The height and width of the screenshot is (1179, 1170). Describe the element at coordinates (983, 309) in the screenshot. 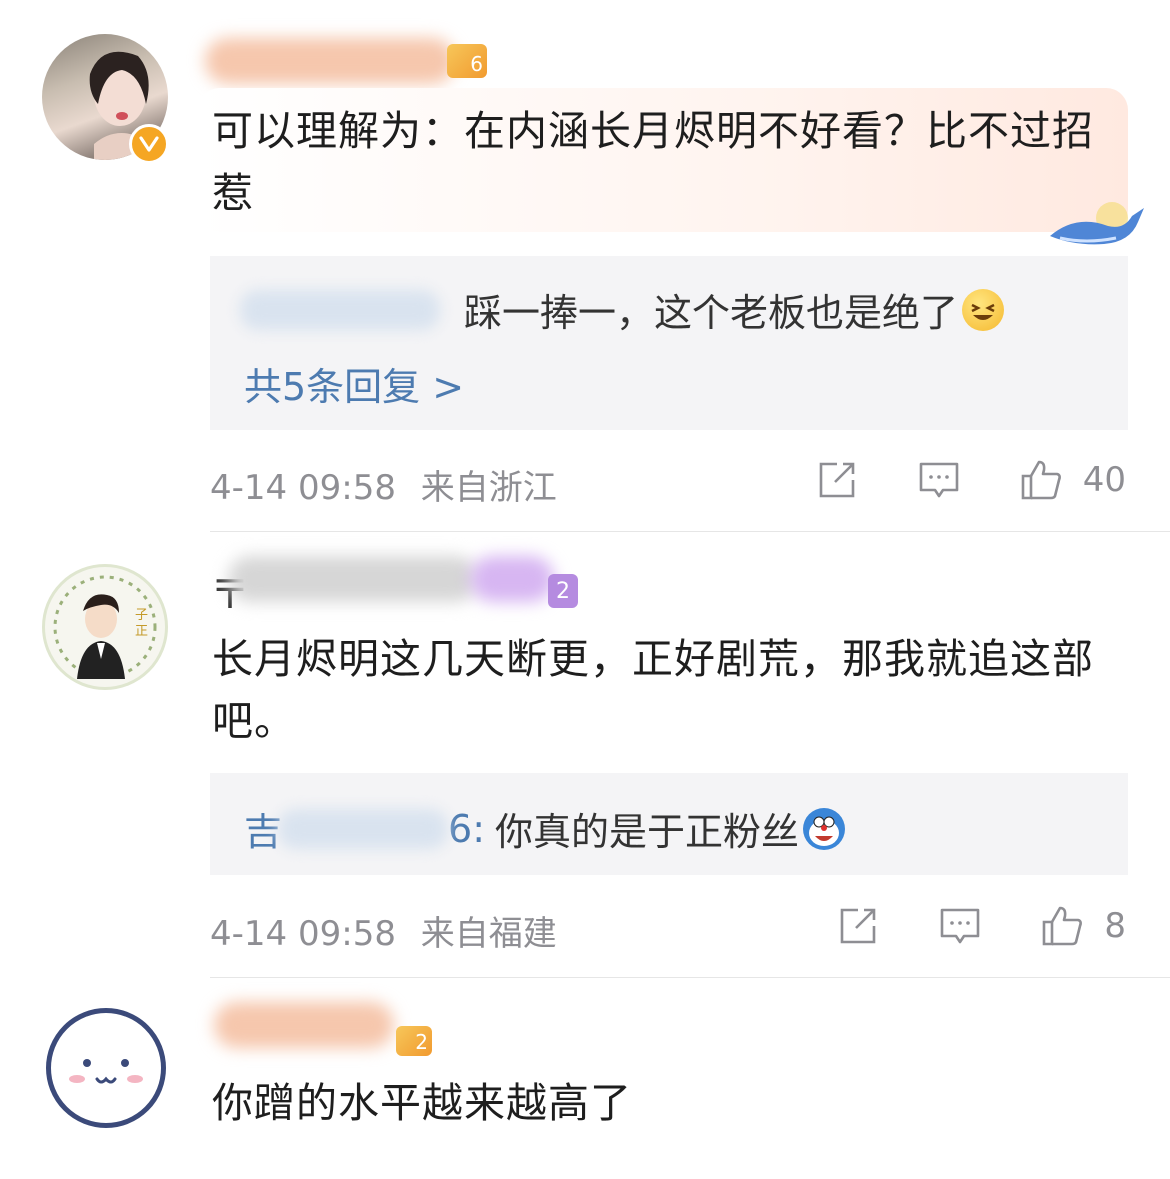

I see `grinning-squint-emoji-icon` at that location.